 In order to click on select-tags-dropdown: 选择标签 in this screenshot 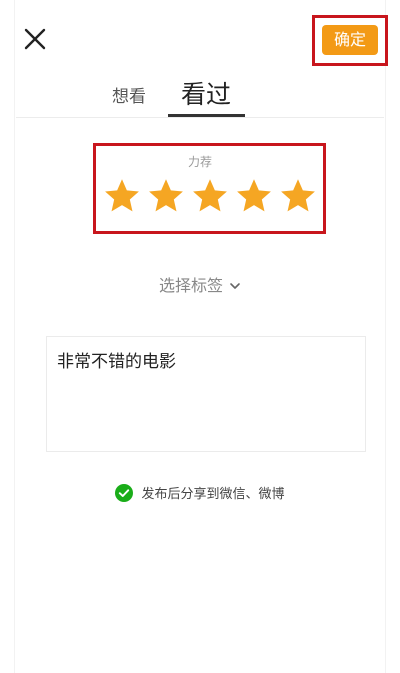, I will do `click(200, 284)`.